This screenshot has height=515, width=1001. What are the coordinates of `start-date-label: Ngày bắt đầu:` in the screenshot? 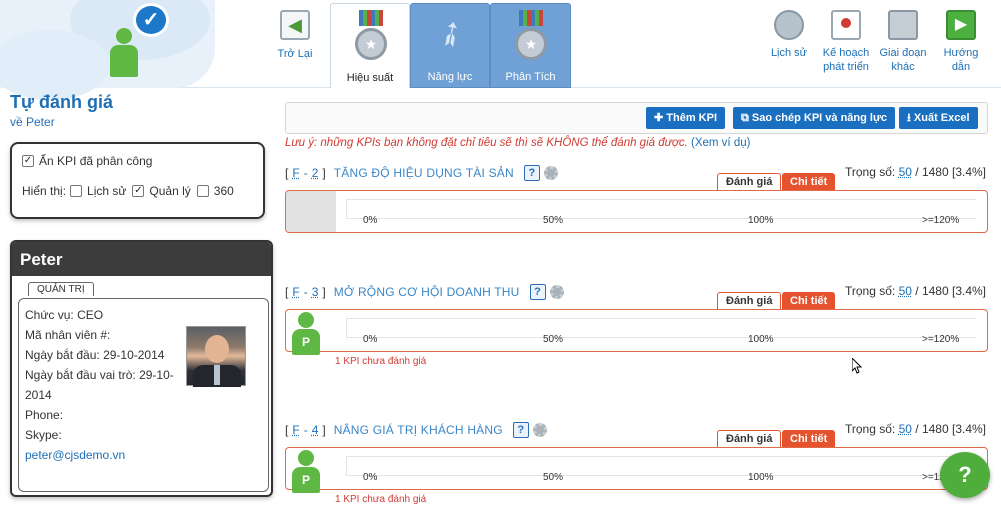 It's located at (62, 355).